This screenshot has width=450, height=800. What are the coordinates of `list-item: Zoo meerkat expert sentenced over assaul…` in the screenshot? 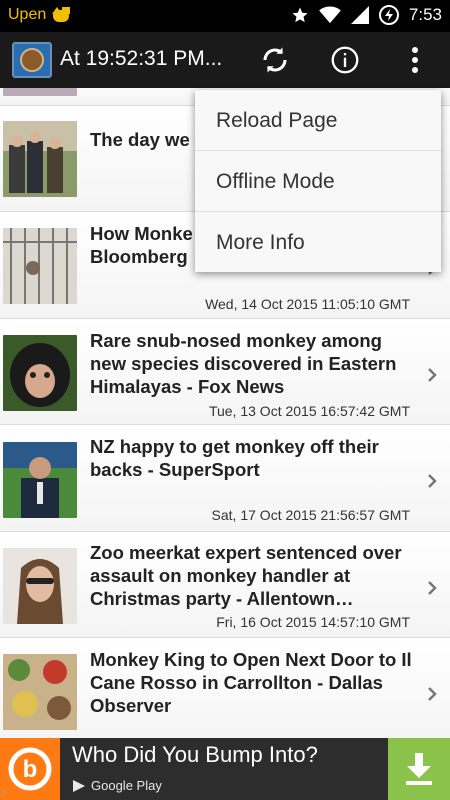 It's located at (225, 585).